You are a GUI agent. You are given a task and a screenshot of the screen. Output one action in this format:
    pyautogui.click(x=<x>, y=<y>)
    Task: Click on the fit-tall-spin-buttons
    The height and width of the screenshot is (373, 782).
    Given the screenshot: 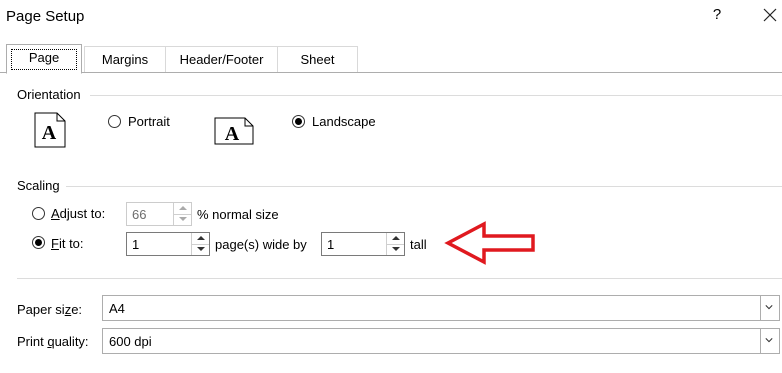 What is the action you would take?
    pyautogui.click(x=395, y=244)
    